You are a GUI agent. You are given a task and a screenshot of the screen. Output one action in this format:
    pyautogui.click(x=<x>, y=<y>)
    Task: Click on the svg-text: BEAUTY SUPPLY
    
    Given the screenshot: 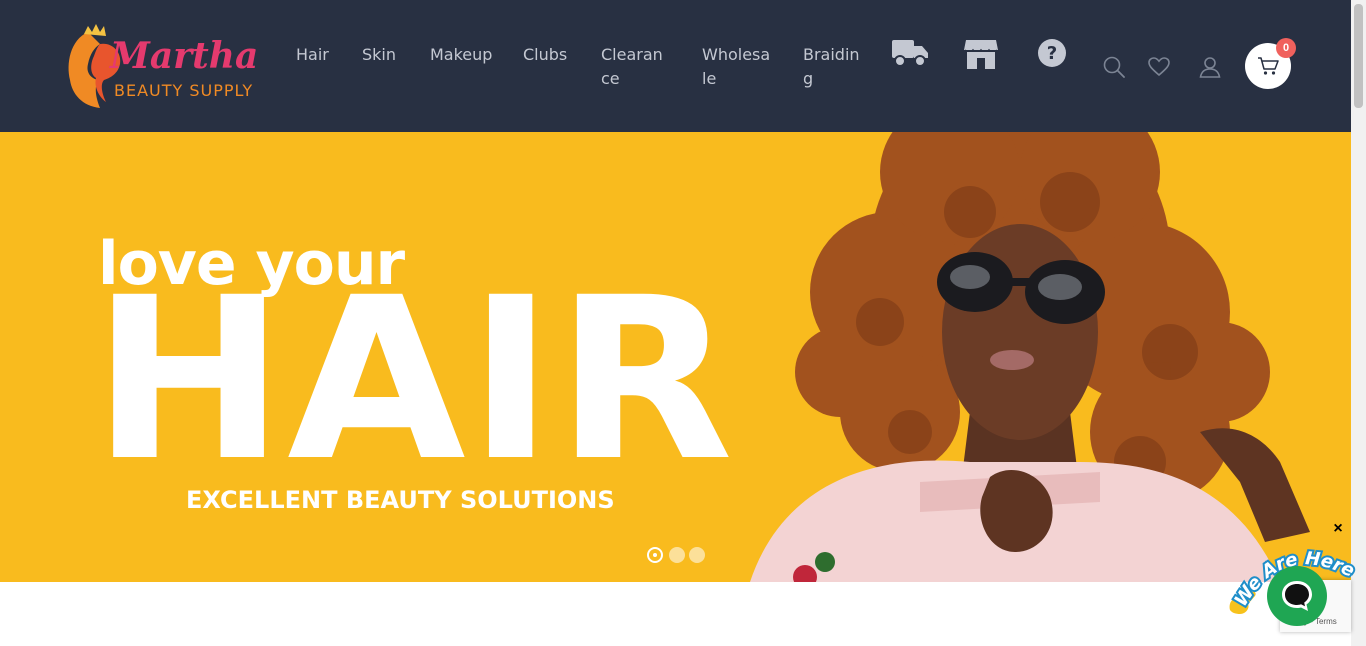 What is the action you would take?
    pyautogui.click(x=183, y=90)
    